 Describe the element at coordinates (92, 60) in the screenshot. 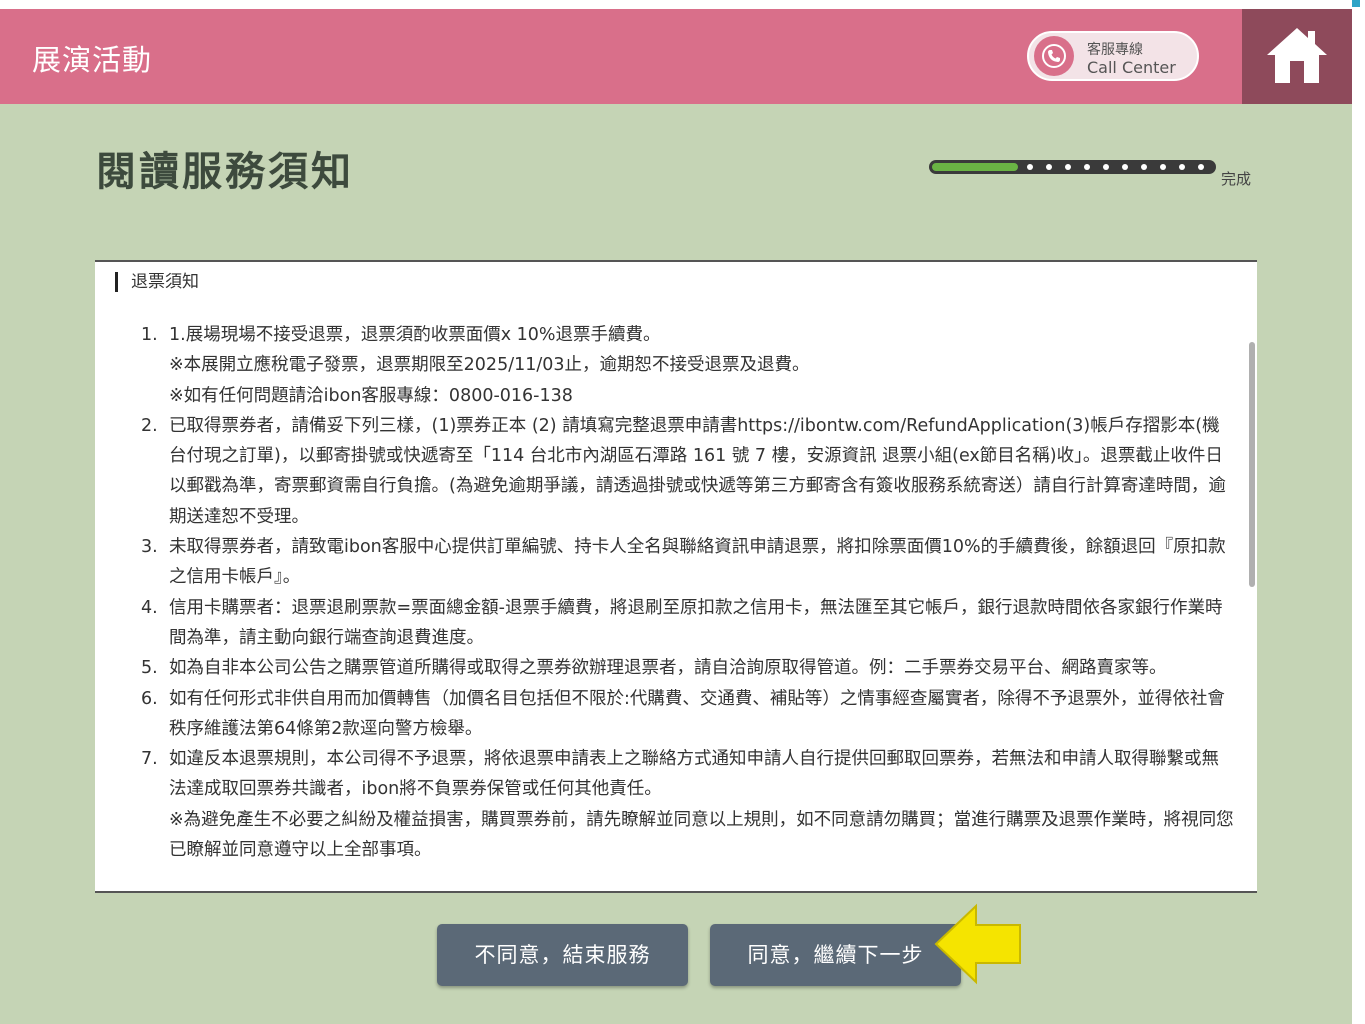

I see `header-title: 展演活動` at that location.